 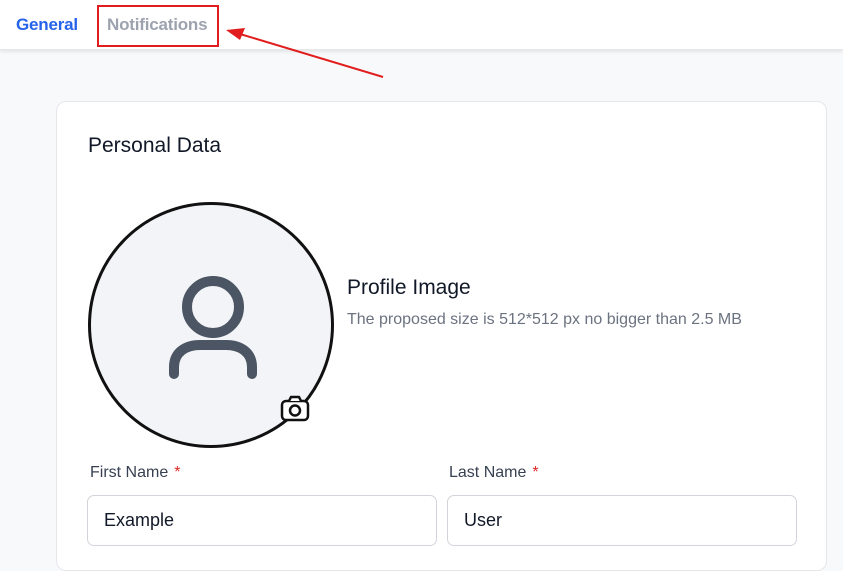 What do you see at coordinates (409, 287) in the screenshot?
I see `profile-image-title: Profile Image` at bounding box center [409, 287].